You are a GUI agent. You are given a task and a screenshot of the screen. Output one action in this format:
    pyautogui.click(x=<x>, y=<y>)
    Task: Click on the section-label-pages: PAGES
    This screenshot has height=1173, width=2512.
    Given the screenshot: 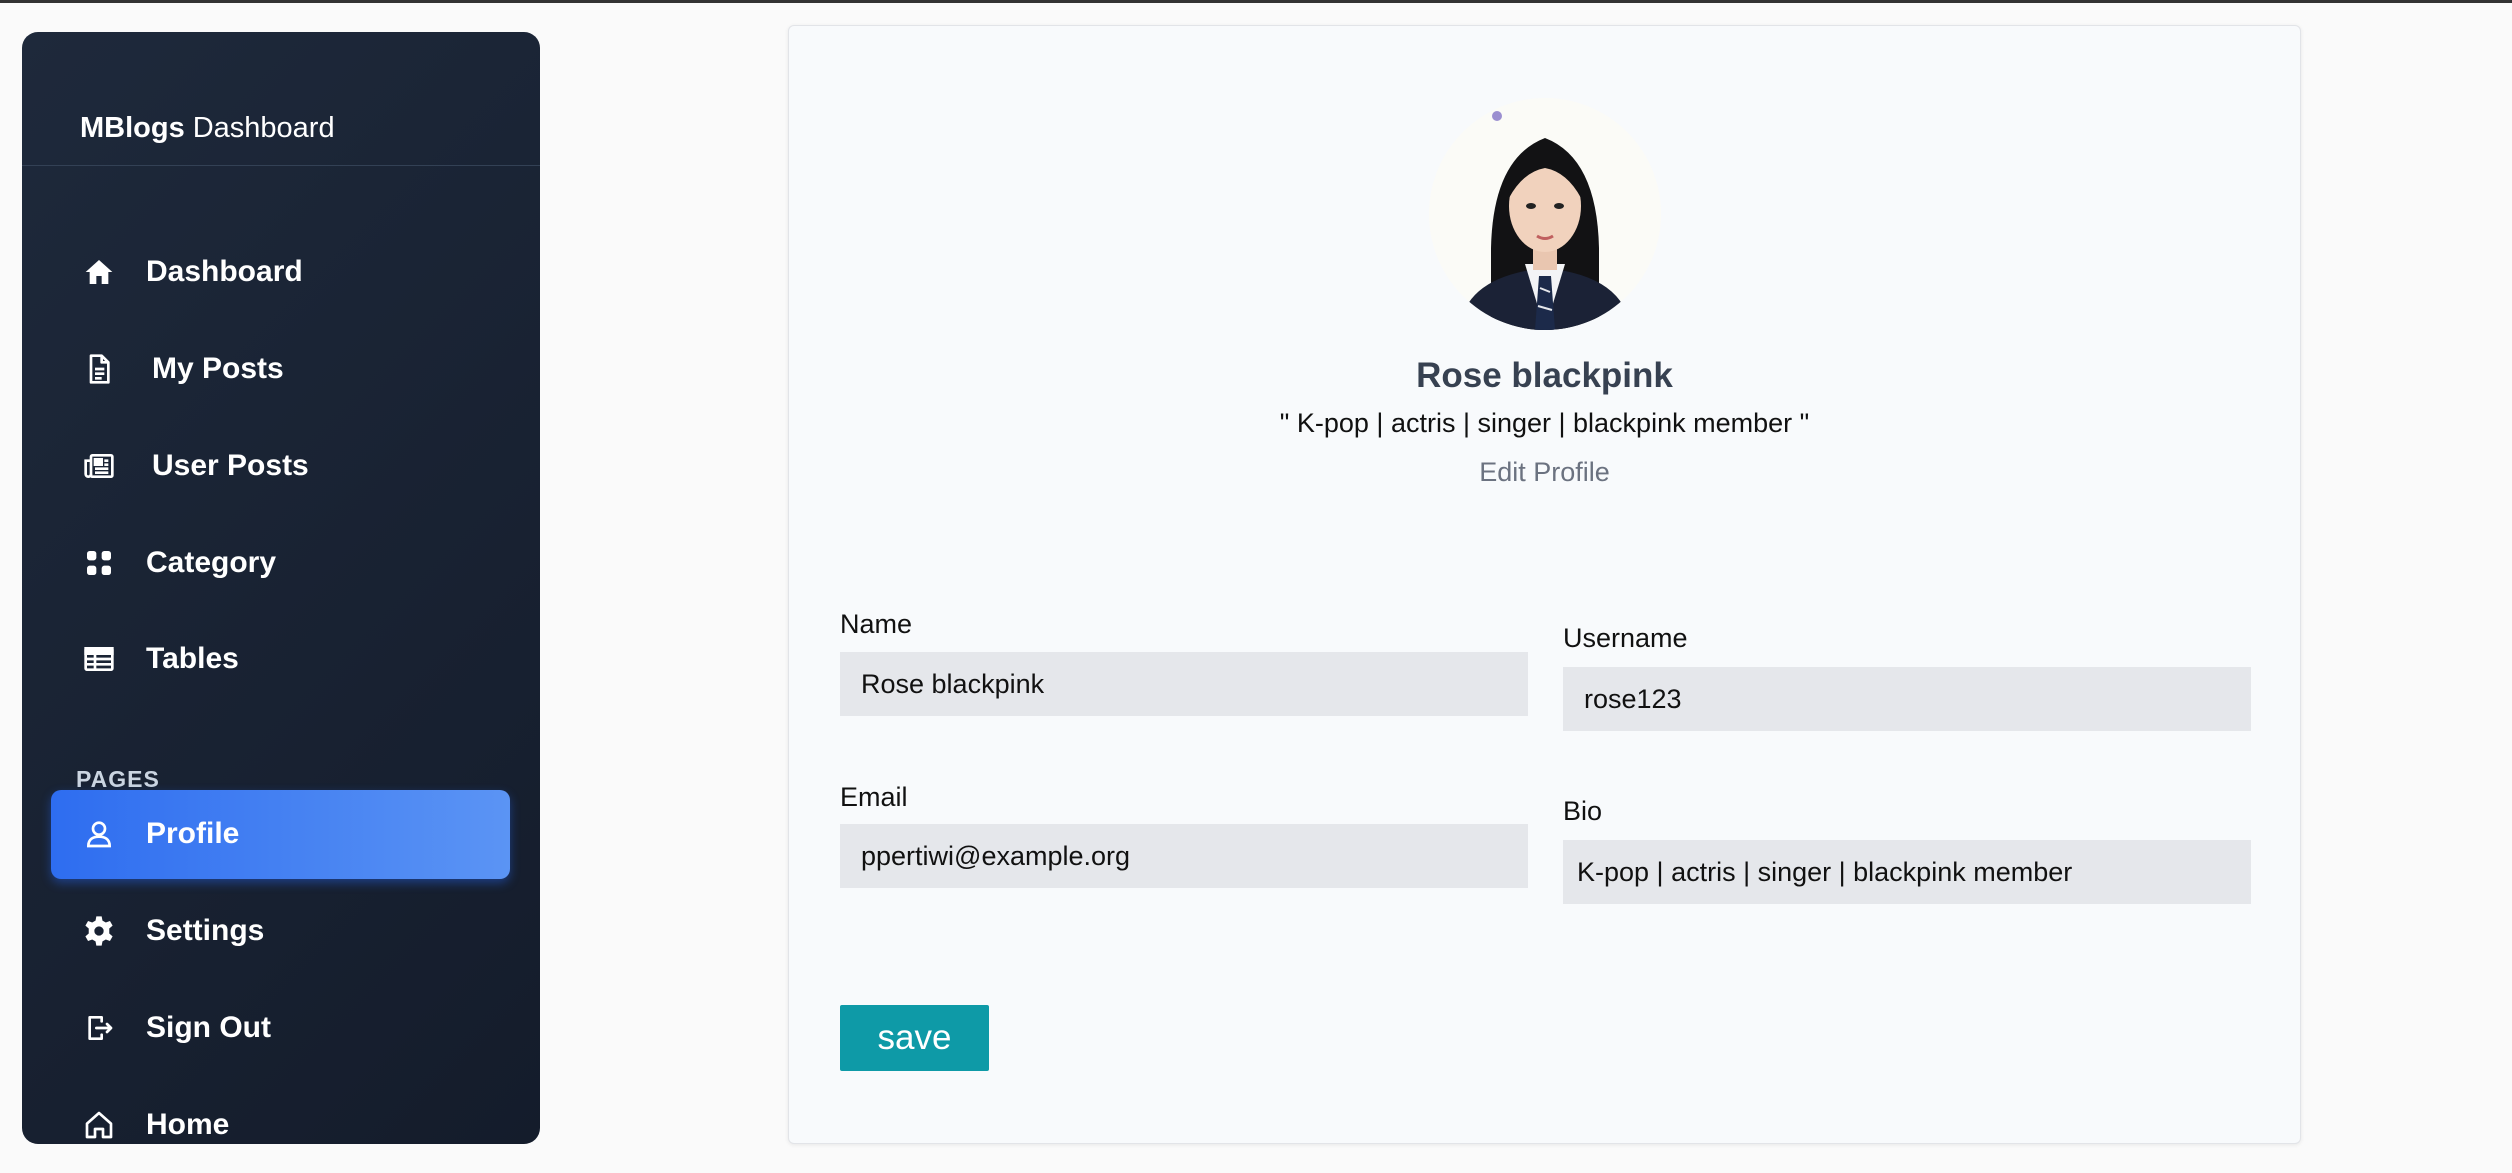 What is the action you would take?
    pyautogui.click(x=118, y=779)
    